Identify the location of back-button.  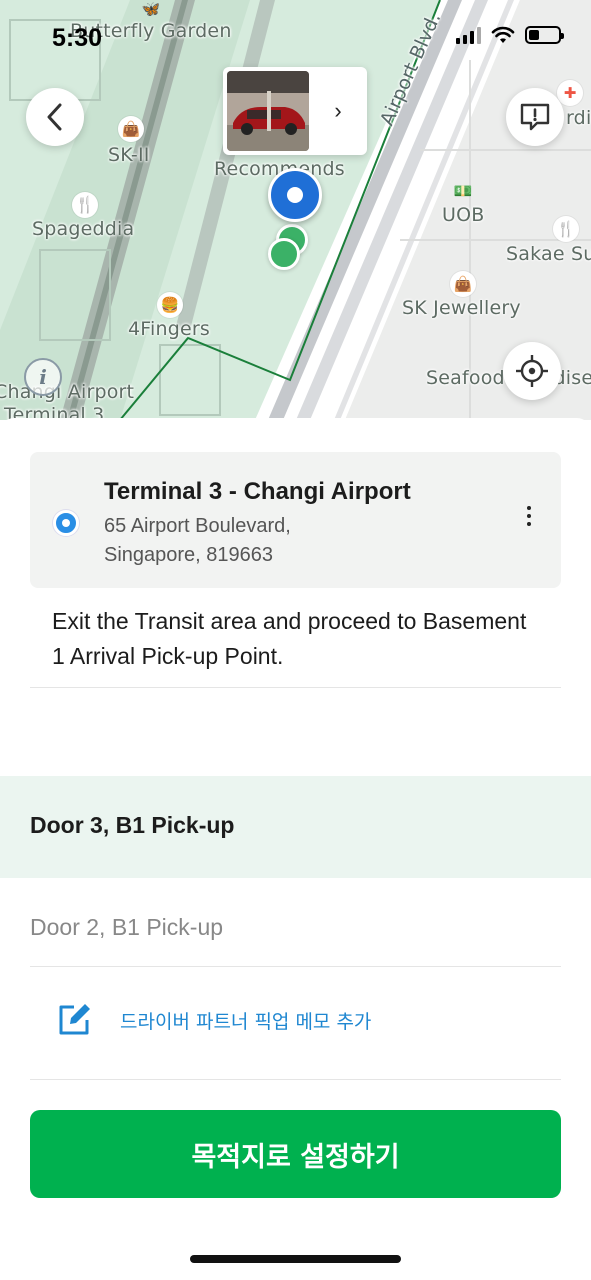
(55, 117).